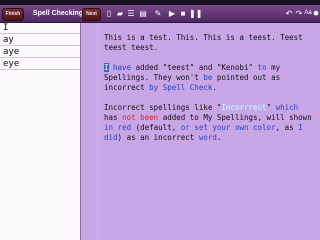  I want to click on play-icon: ▶, so click(172, 13).